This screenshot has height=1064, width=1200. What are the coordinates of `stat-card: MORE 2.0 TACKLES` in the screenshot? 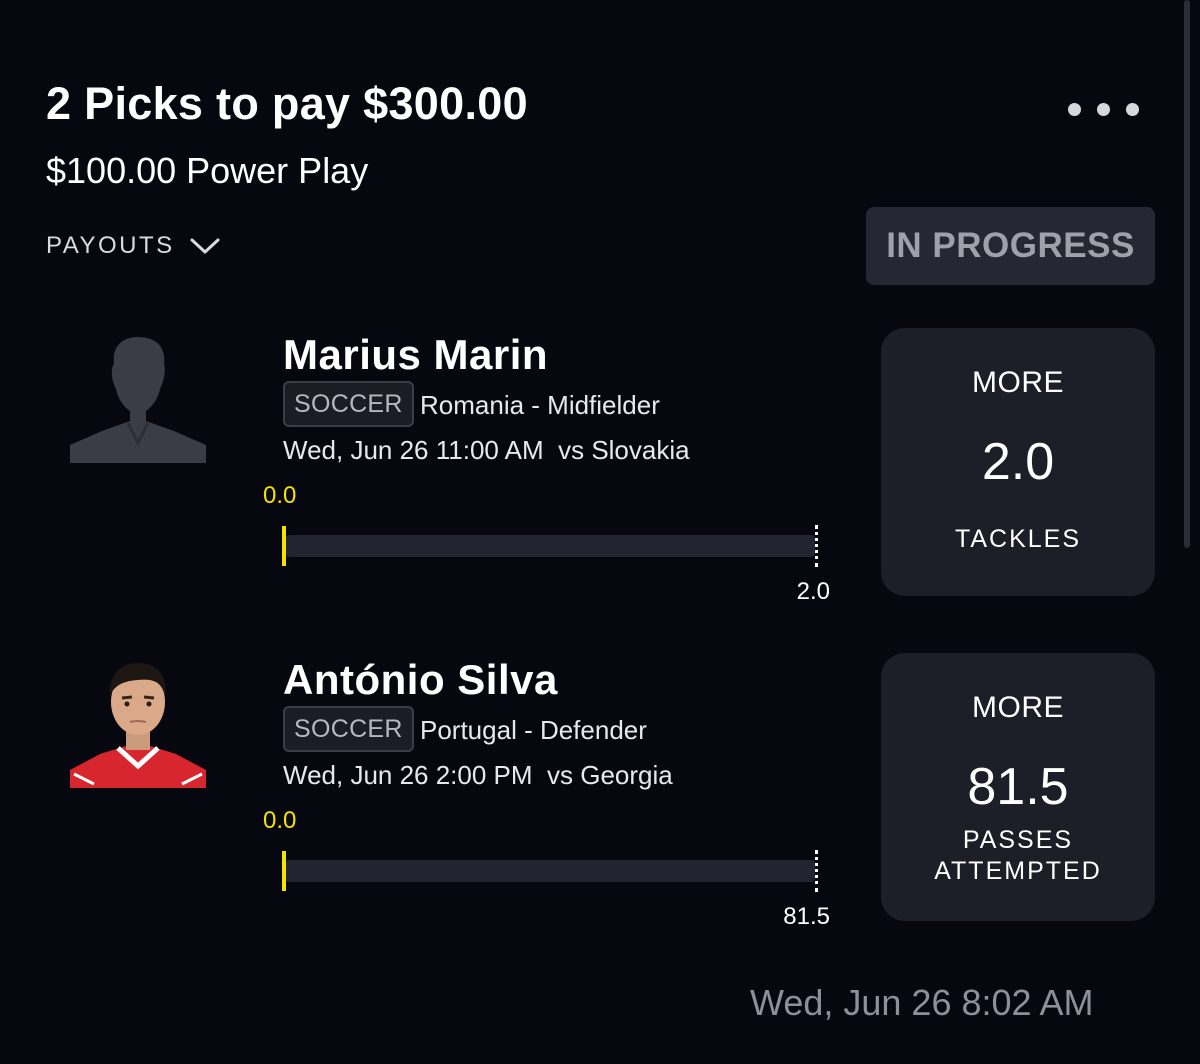 It's located at (1018, 462).